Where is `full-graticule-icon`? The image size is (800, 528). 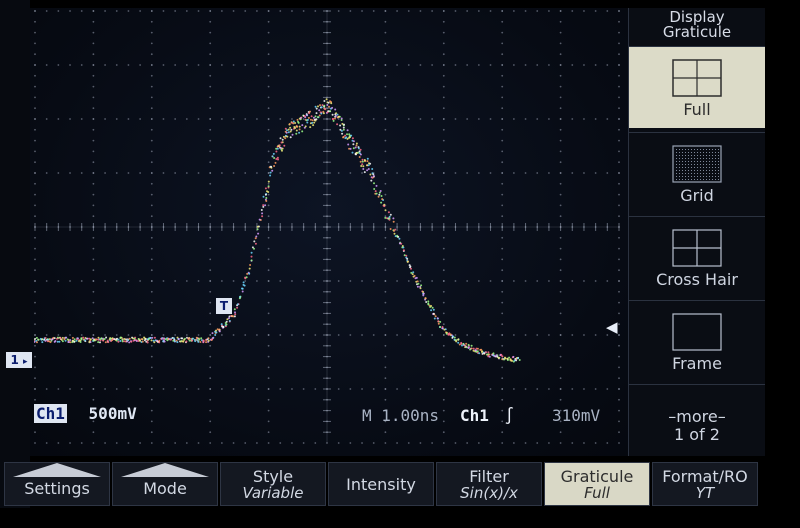 full-graticule-icon is located at coordinates (697, 78).